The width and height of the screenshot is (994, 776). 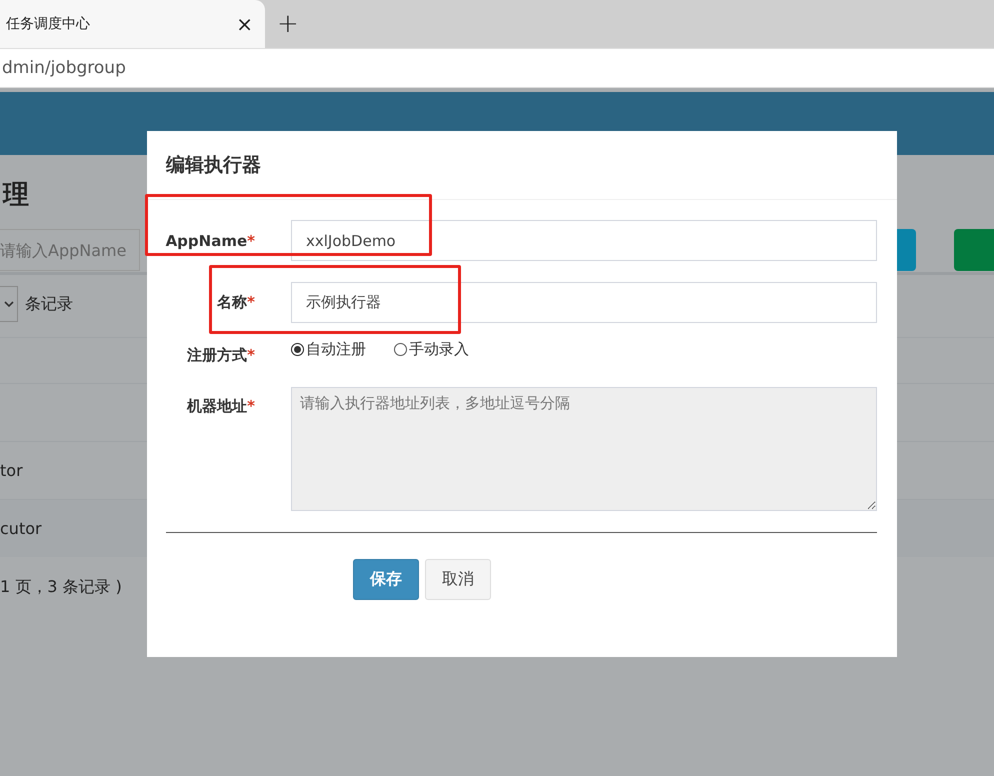 What do you see at coordinates (11, 470) in the screenshot?
I see `table-cell: tor` at bounding box center [11, 470].